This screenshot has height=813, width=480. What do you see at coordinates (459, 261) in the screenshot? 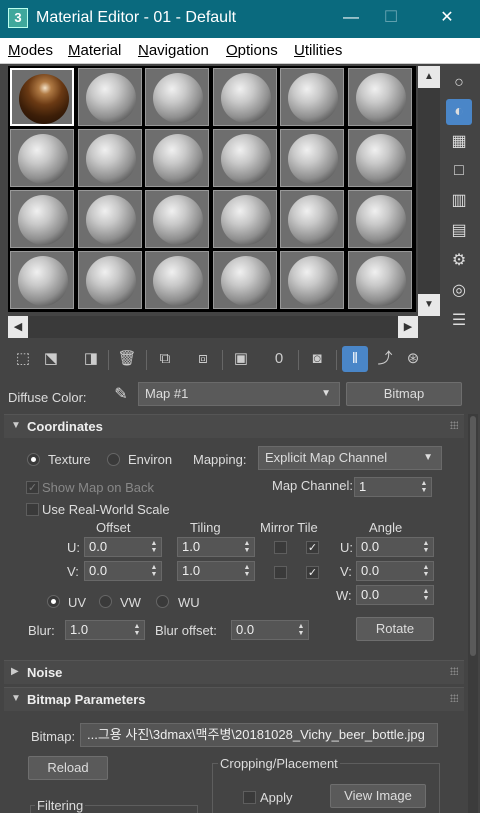
I see `options-icon: ⚙` at bounding box center [459, 261].